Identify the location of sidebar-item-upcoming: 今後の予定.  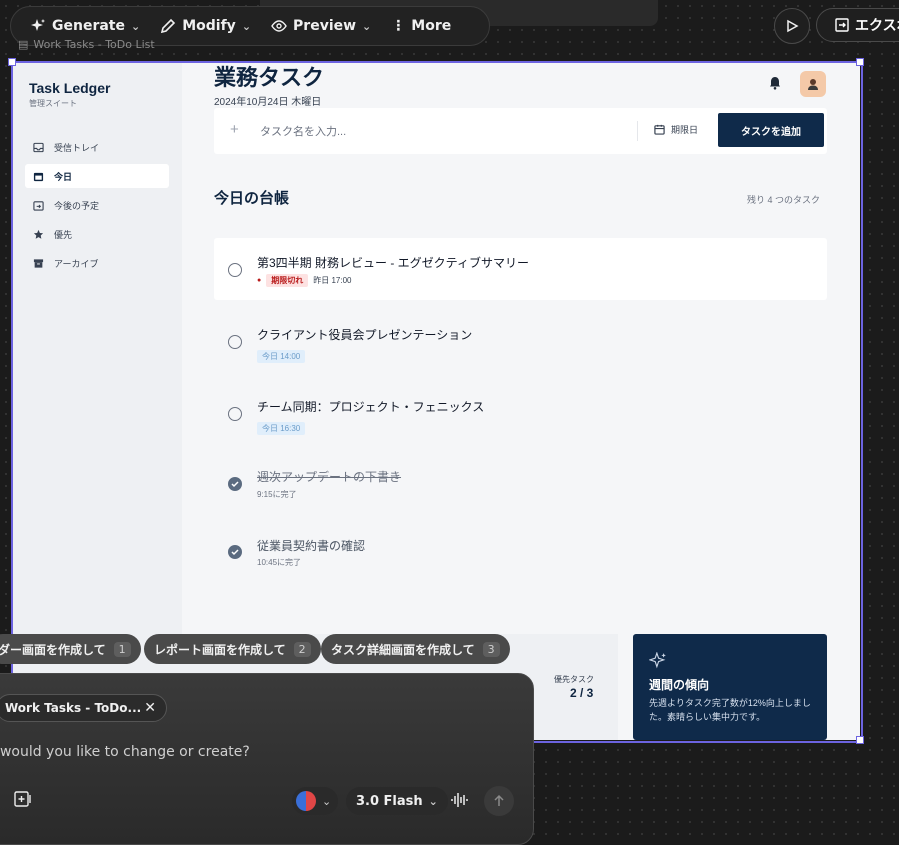
(97, 205).